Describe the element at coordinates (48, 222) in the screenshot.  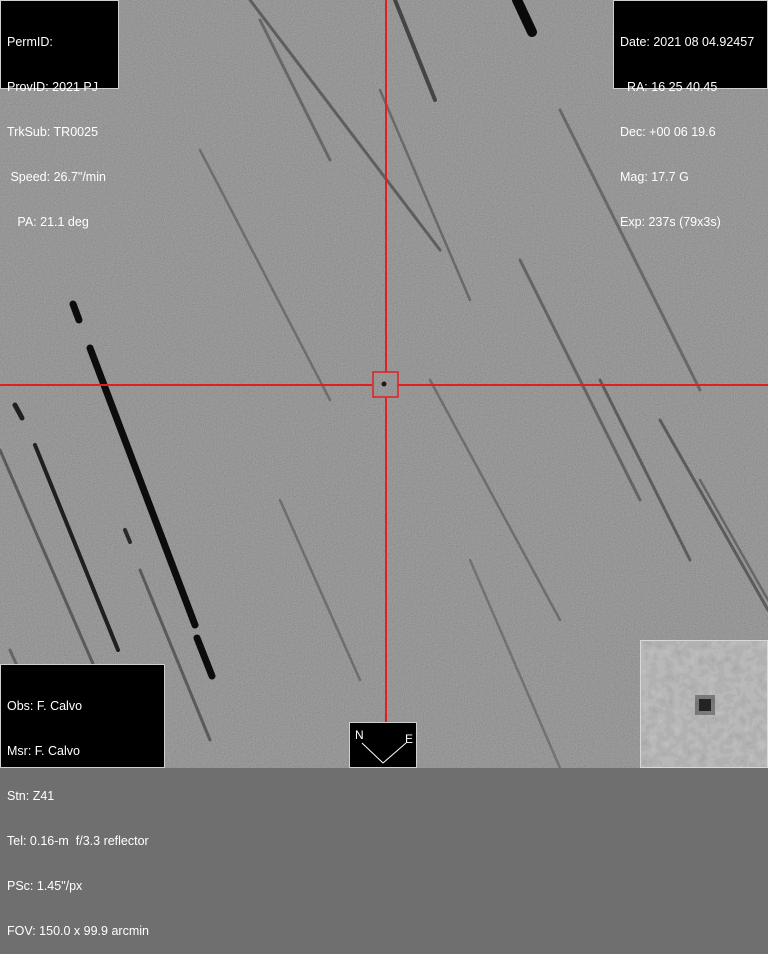
I see `pa-text: PA: 21.1 deg` at that location.